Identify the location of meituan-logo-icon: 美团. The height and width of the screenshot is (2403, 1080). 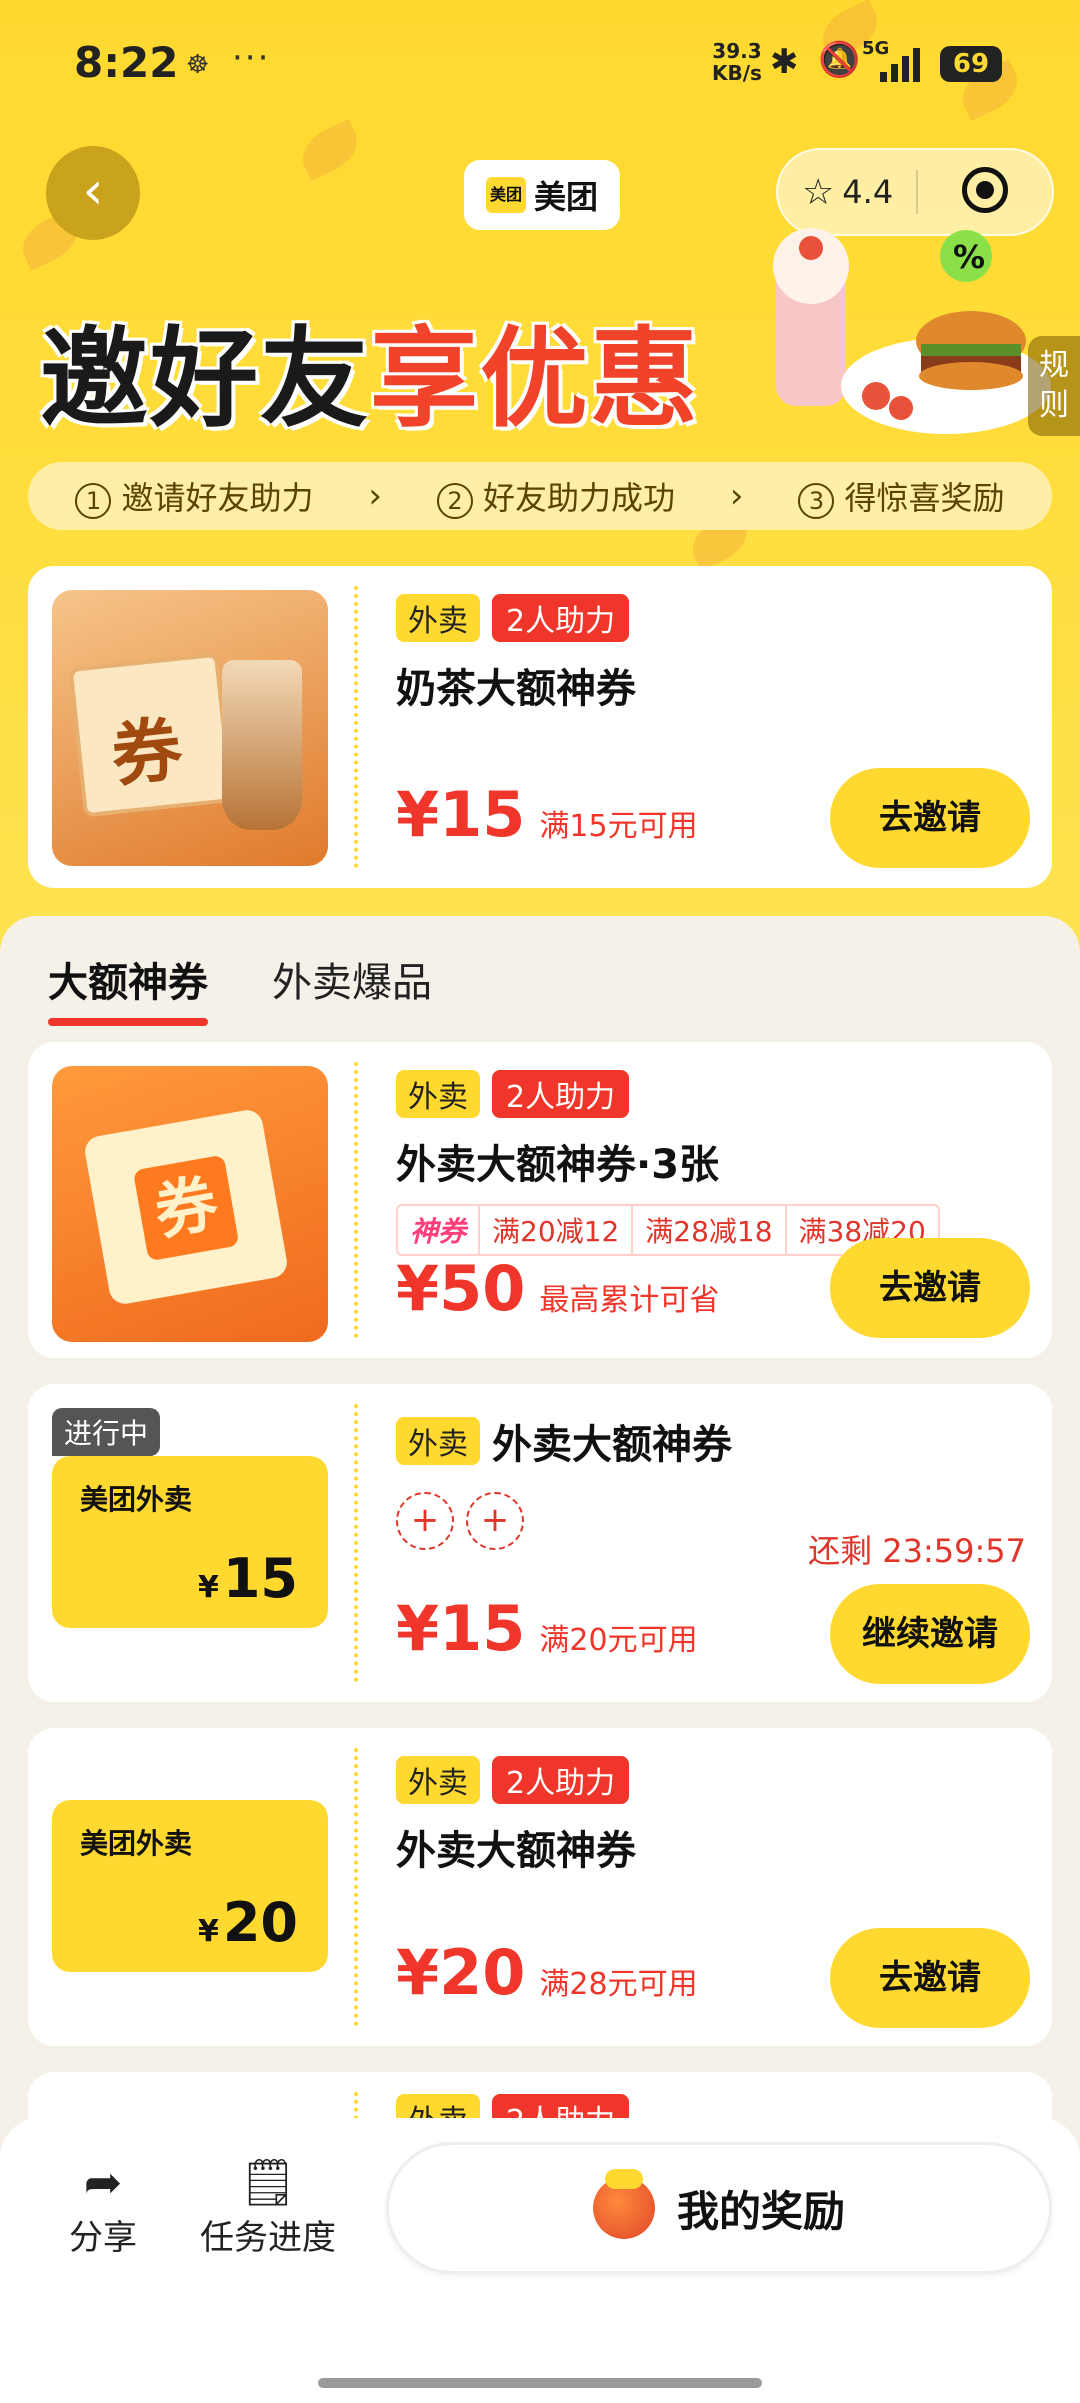
(505, 195).